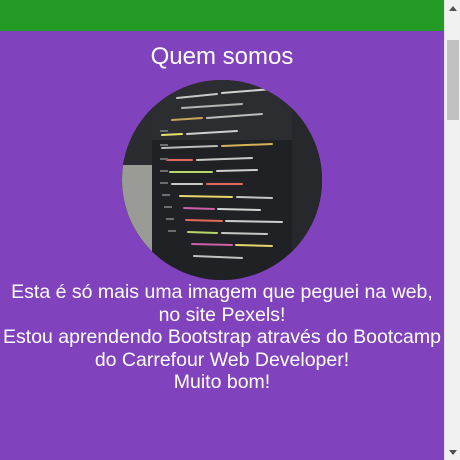  I want to click on about-paragraph-3: Muito bom!, so click(222, 382).